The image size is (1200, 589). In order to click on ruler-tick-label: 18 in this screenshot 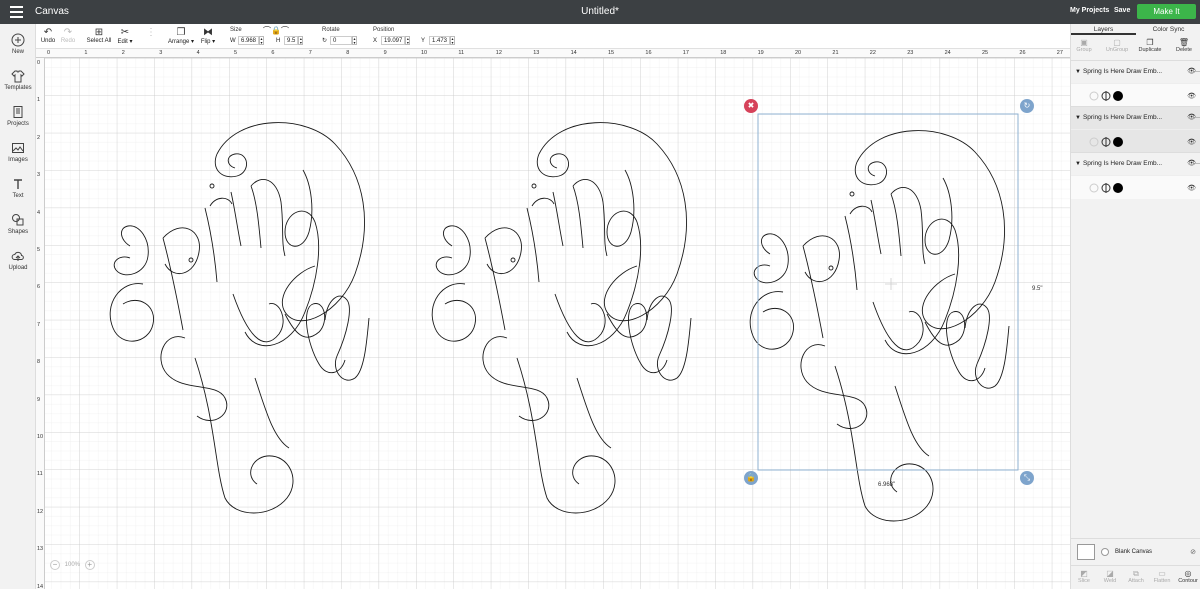, I will do `click(723, 53)`.